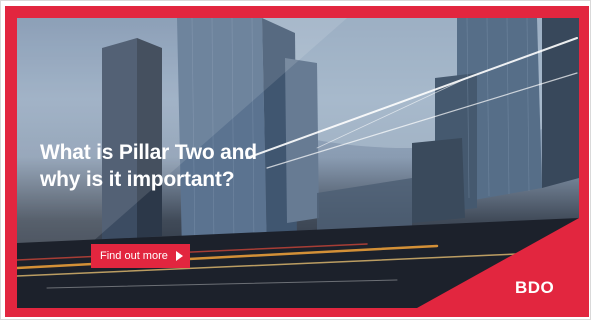 The image size is (593, 322). Describe the element at coordinates (134, 256) in the screenshot. I see `cta-label: Find out more` at that location.